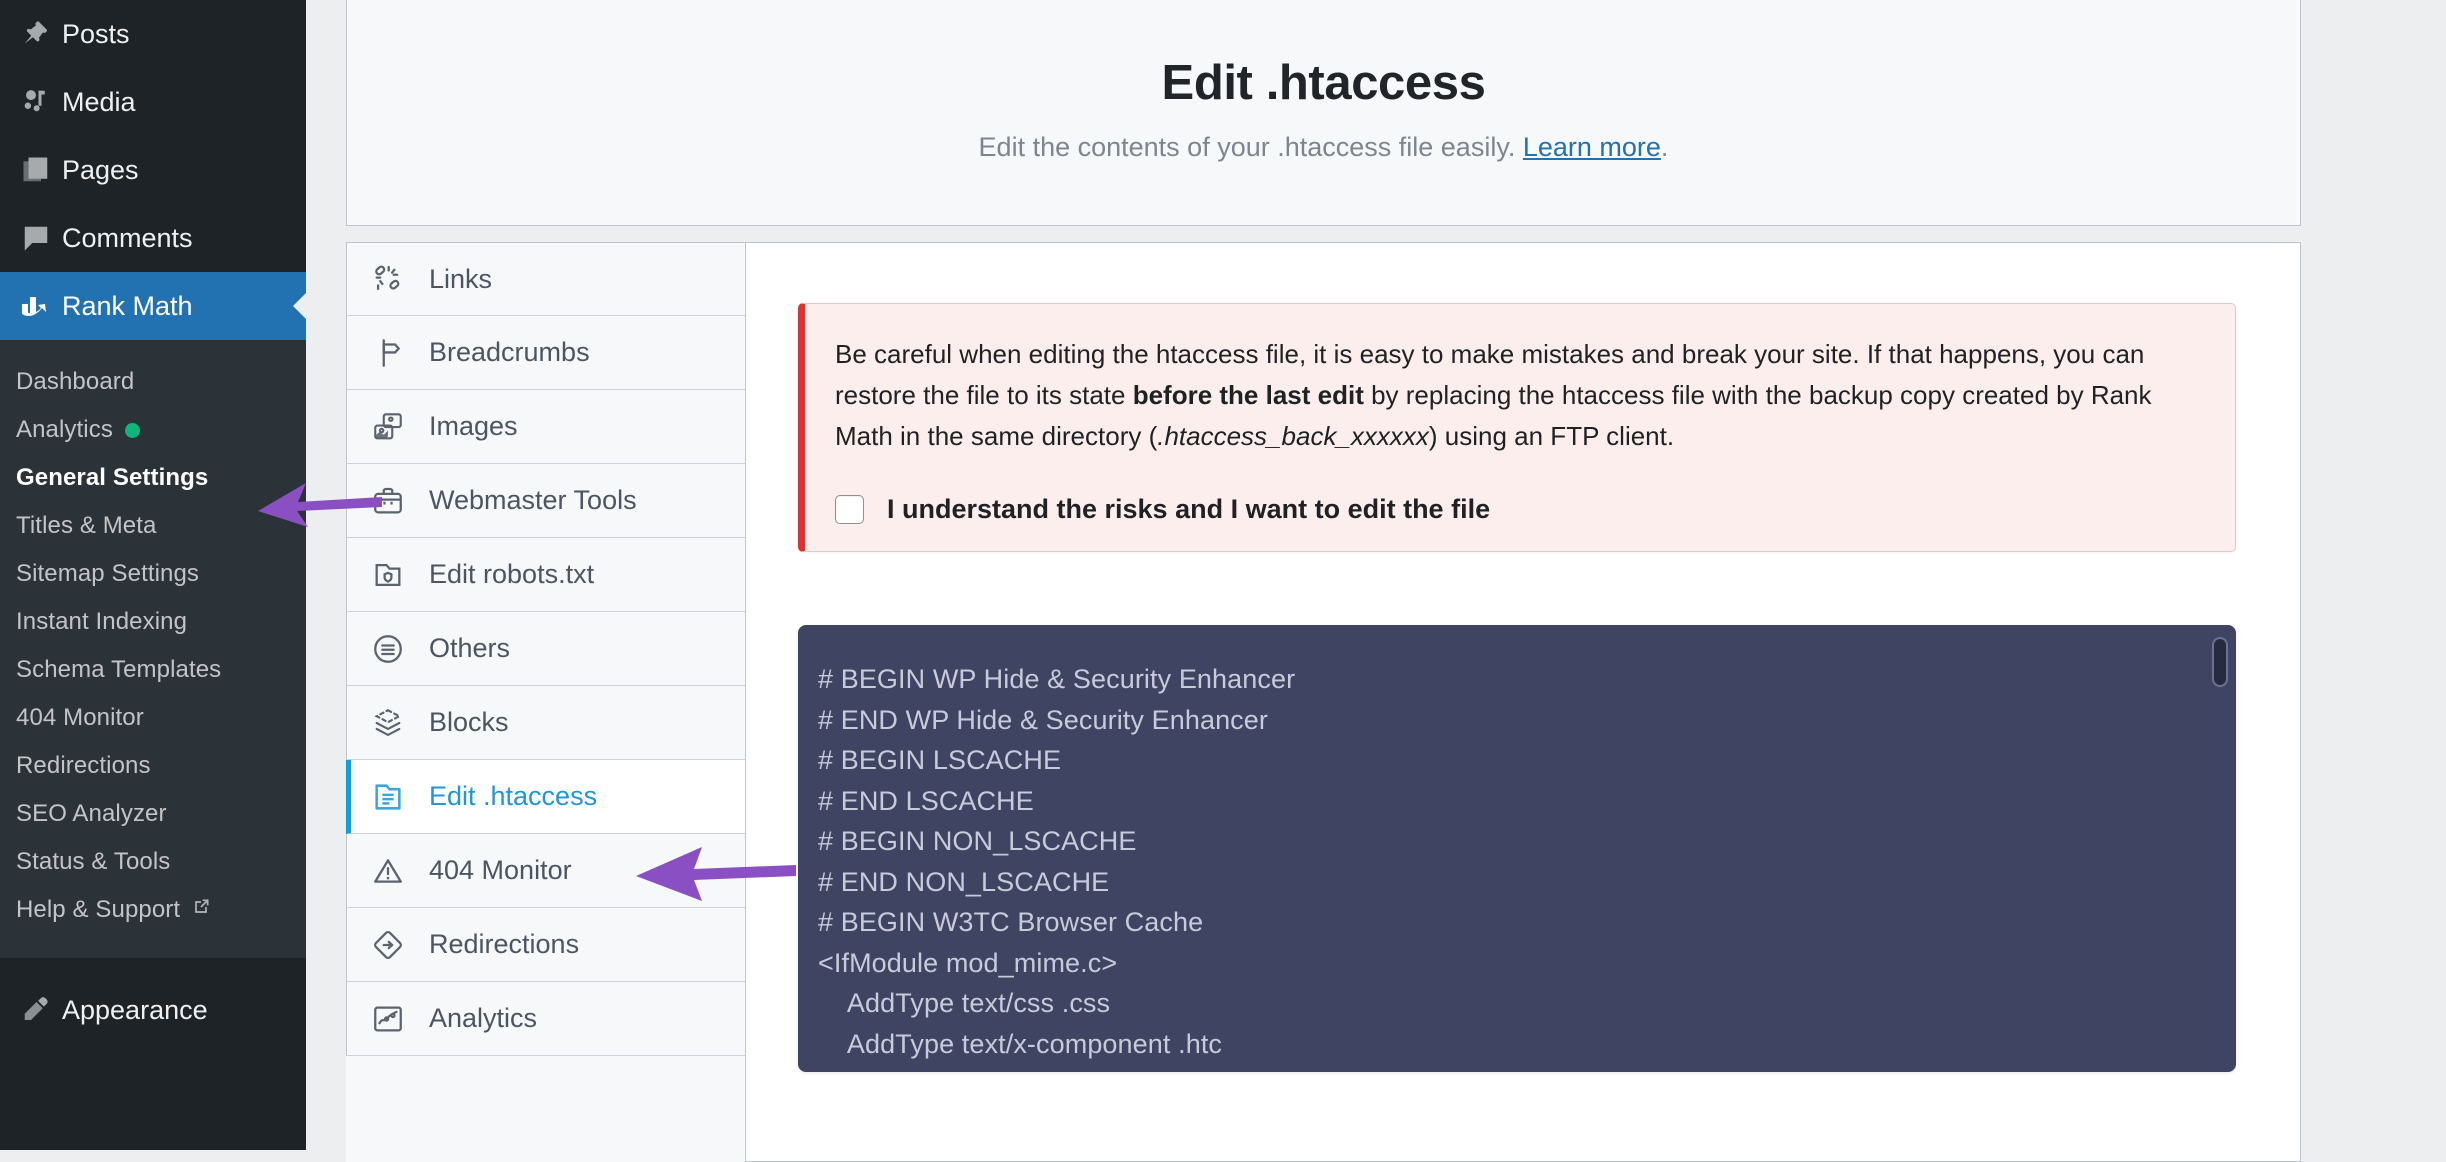 This screenshot has width=2446, height=1162. Describe the element at coordinates (1664, 146) in the screenshot. I see `page-description-period: .` at that location.